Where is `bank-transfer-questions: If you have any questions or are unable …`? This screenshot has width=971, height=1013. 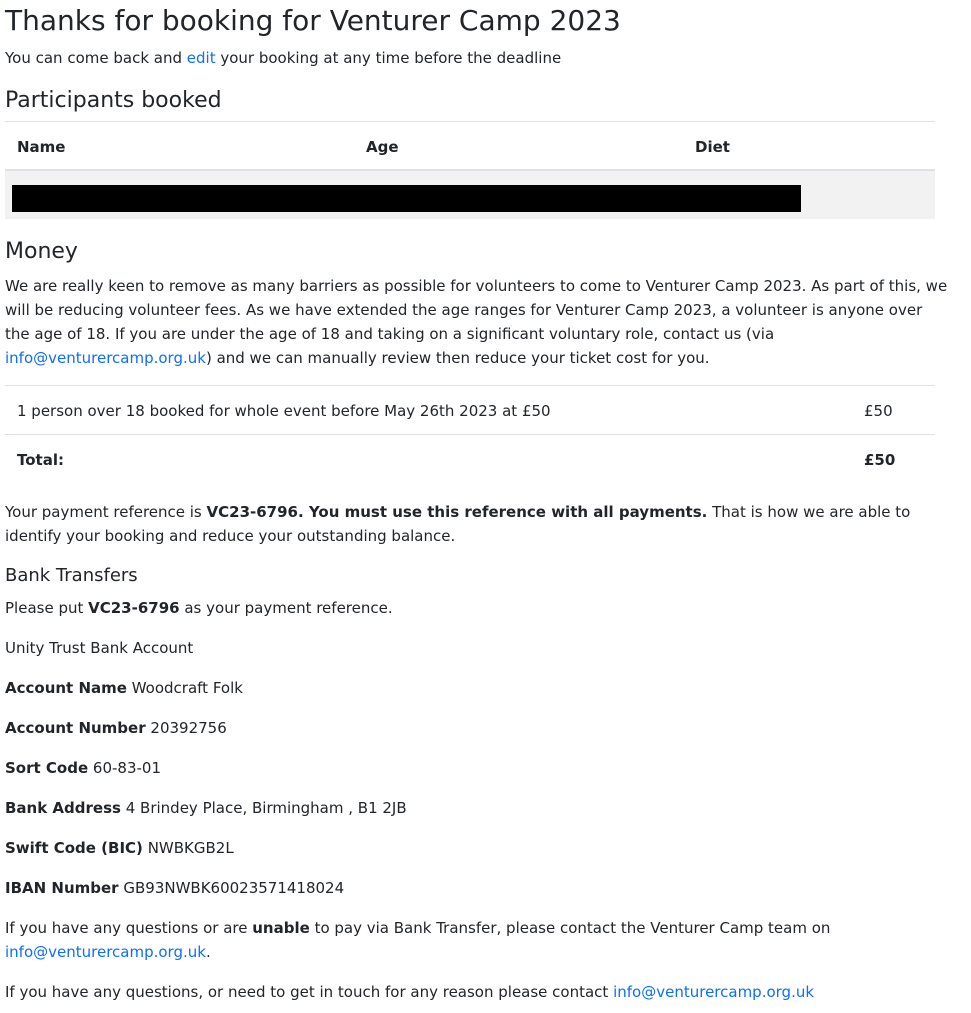 bank-transfer-questions: If you have any questions or are unable … is located at coordinates (418, 940).